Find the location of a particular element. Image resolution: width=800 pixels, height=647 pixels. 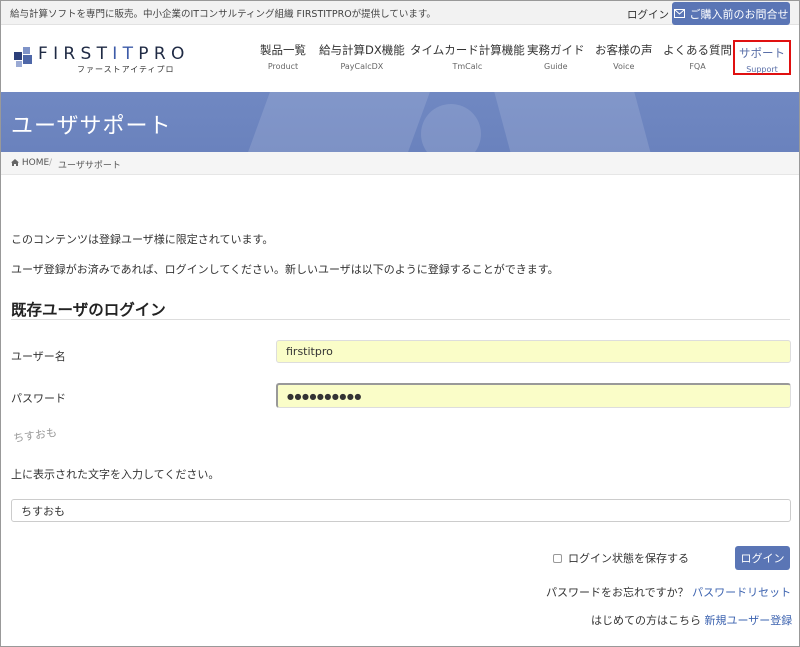

password-input: ●●●●●●●●●● is located at coordinates (533, 395).